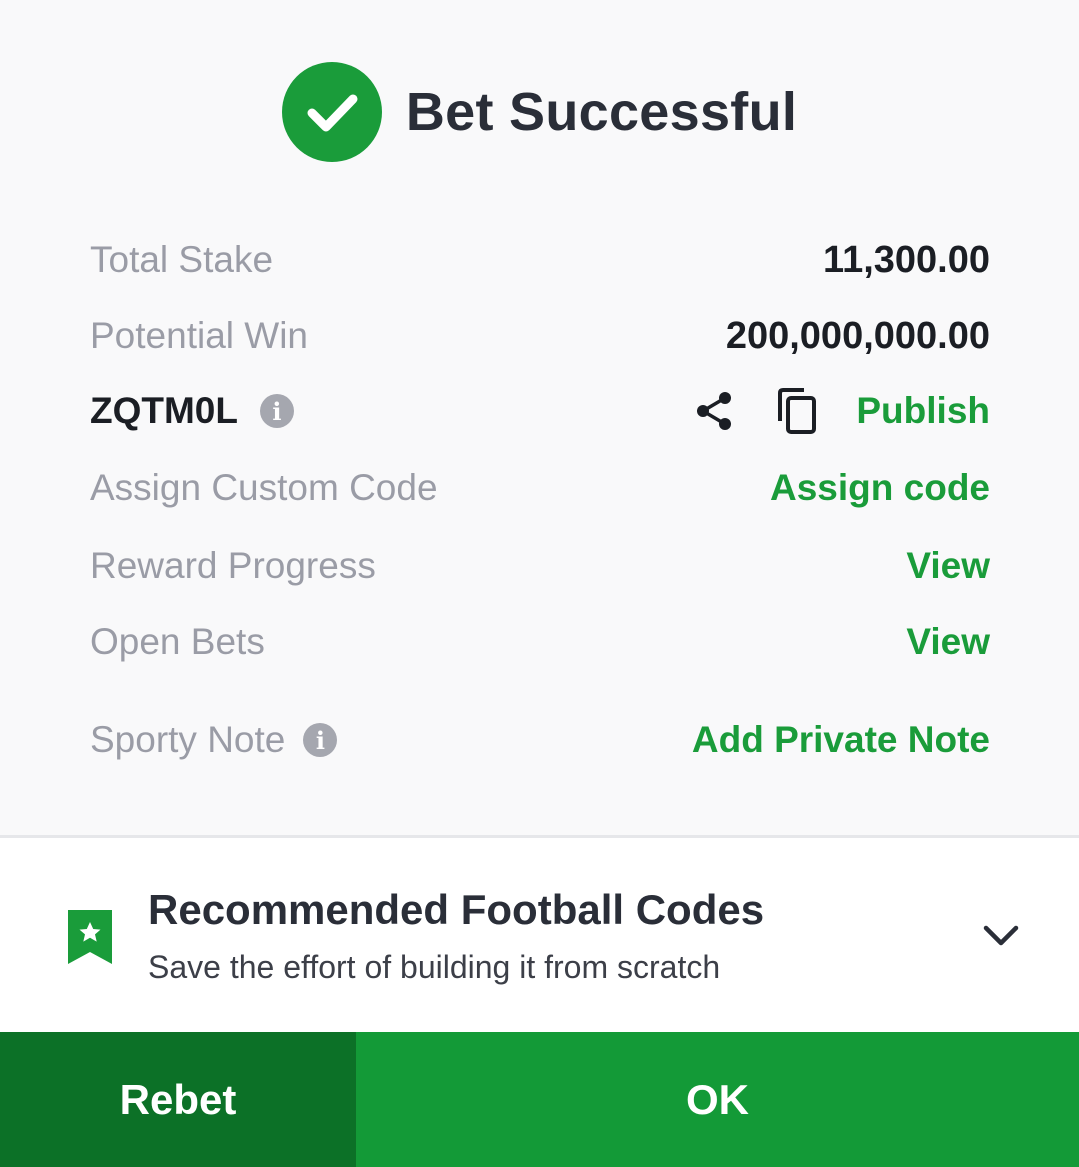 Image resolution: width=1079 pixels, height=1167 pixels. Describe the element at coordinates (717, 1099) in the screenshot. I see `ok-button: OK` at that location.